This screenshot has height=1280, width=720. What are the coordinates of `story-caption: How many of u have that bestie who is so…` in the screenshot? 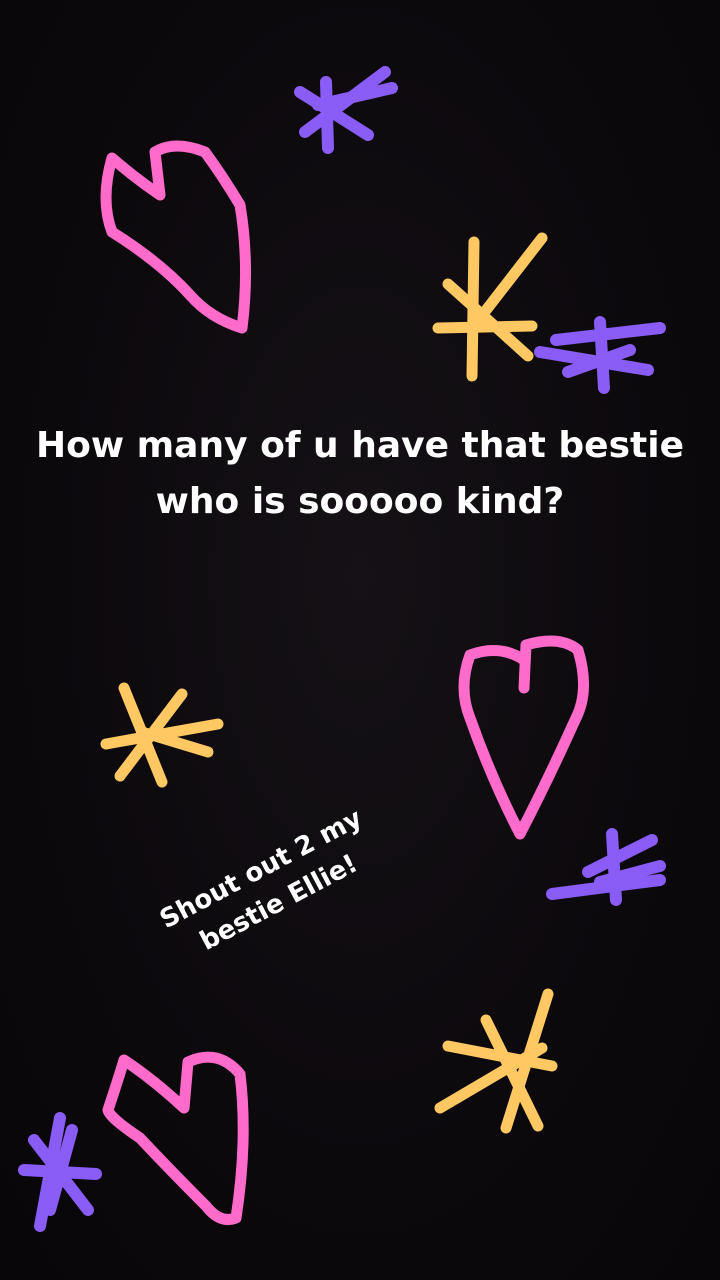 It's located at (360, 474).